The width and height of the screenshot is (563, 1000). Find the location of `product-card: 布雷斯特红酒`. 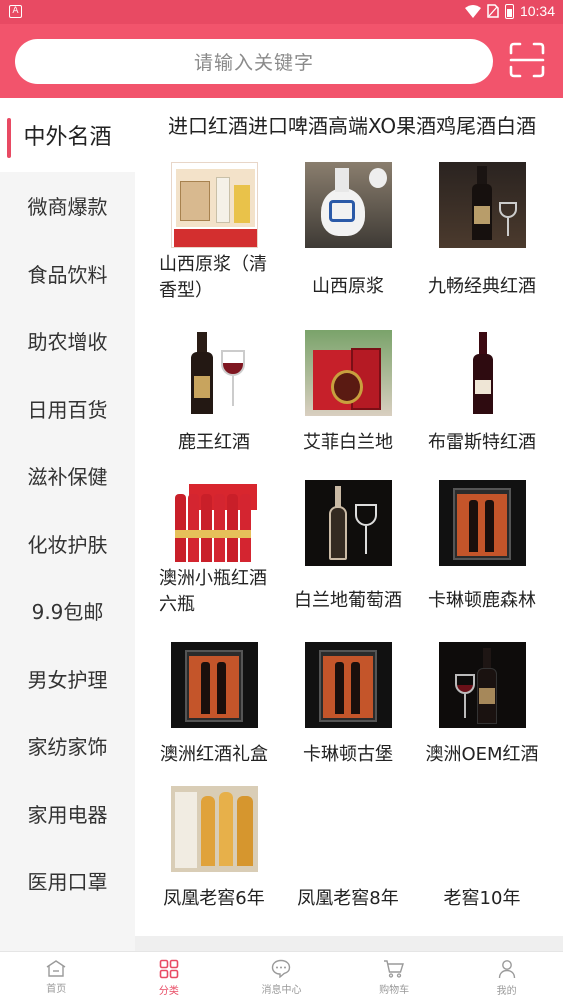

product-card: 布雷斯特红酒 is located at coordinates (482, 393).